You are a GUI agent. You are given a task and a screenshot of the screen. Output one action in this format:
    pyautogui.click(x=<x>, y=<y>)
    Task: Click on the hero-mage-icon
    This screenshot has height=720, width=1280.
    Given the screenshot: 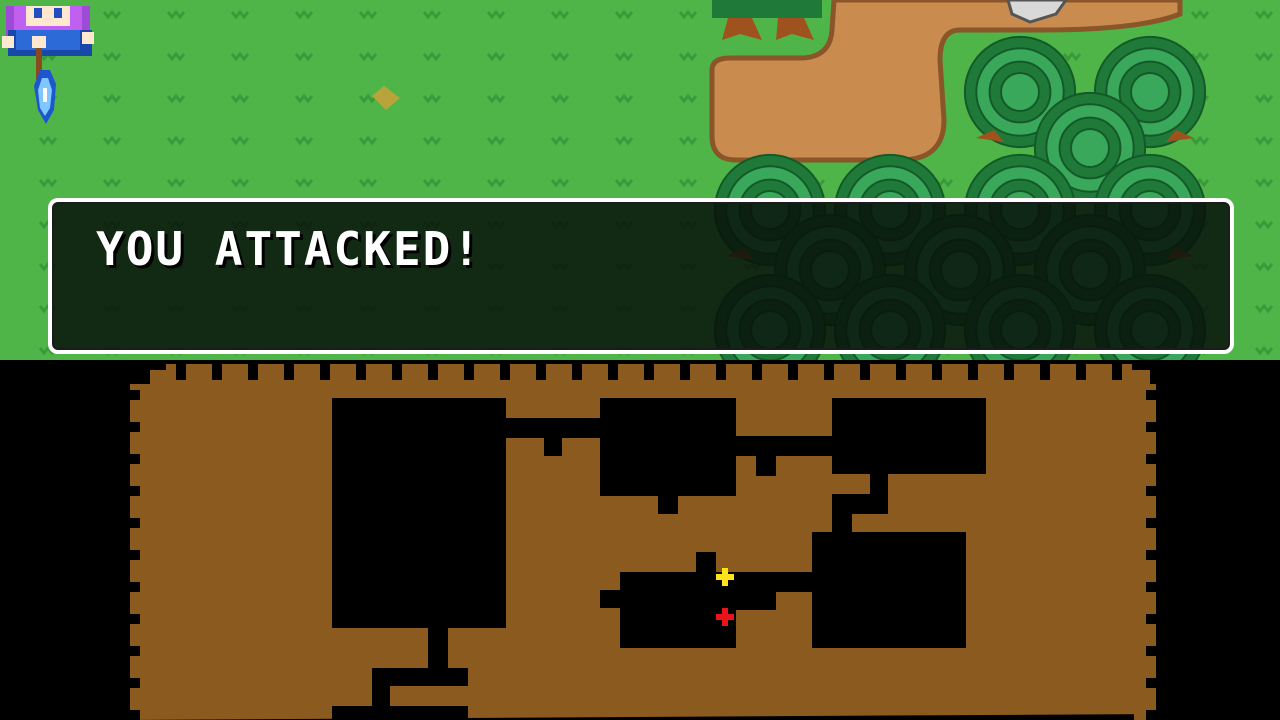 What is the action you would take?
    pyautogui.click(x=48, y=43)
    